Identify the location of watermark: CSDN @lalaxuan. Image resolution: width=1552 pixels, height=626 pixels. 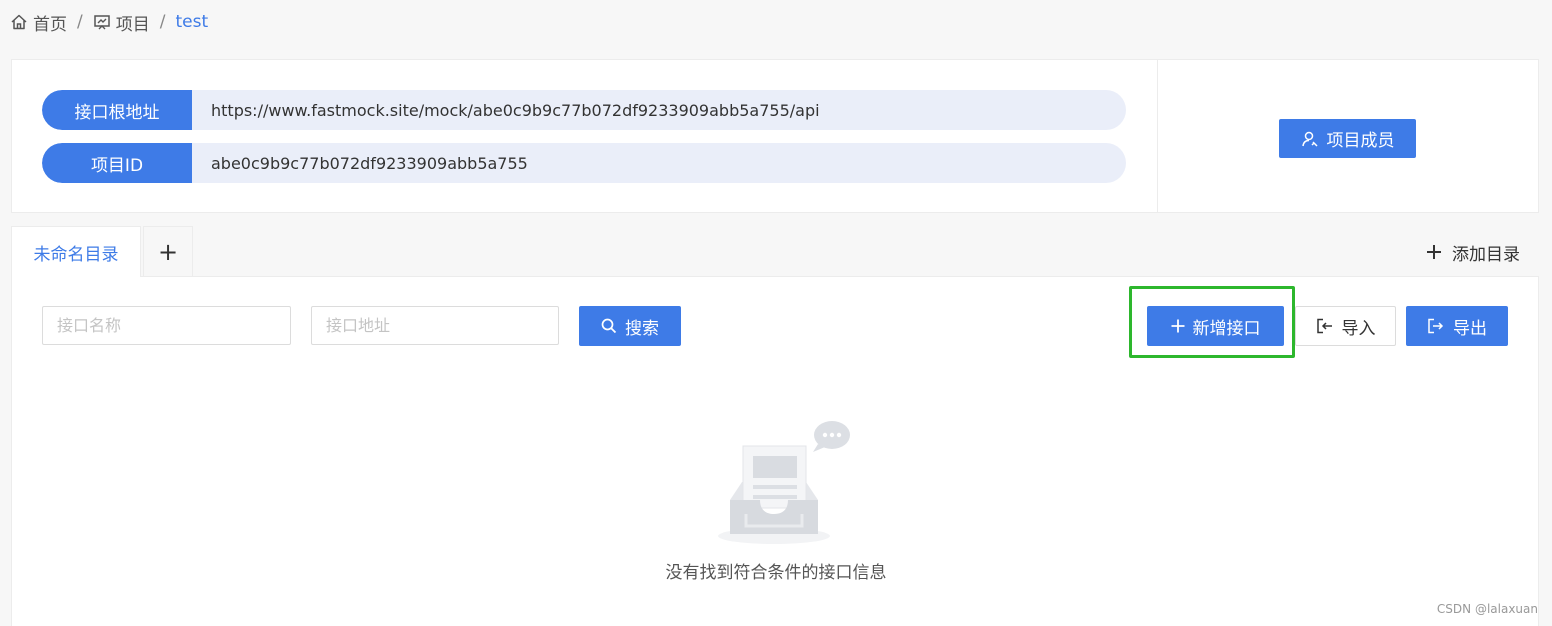
(1487, 609).